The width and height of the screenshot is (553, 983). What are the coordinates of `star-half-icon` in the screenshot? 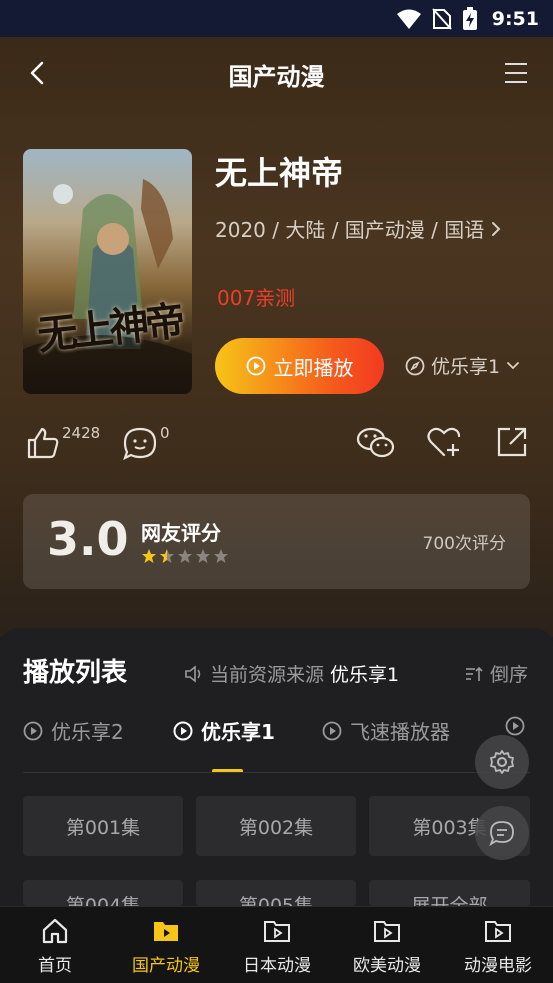 It's located at (167, 556).